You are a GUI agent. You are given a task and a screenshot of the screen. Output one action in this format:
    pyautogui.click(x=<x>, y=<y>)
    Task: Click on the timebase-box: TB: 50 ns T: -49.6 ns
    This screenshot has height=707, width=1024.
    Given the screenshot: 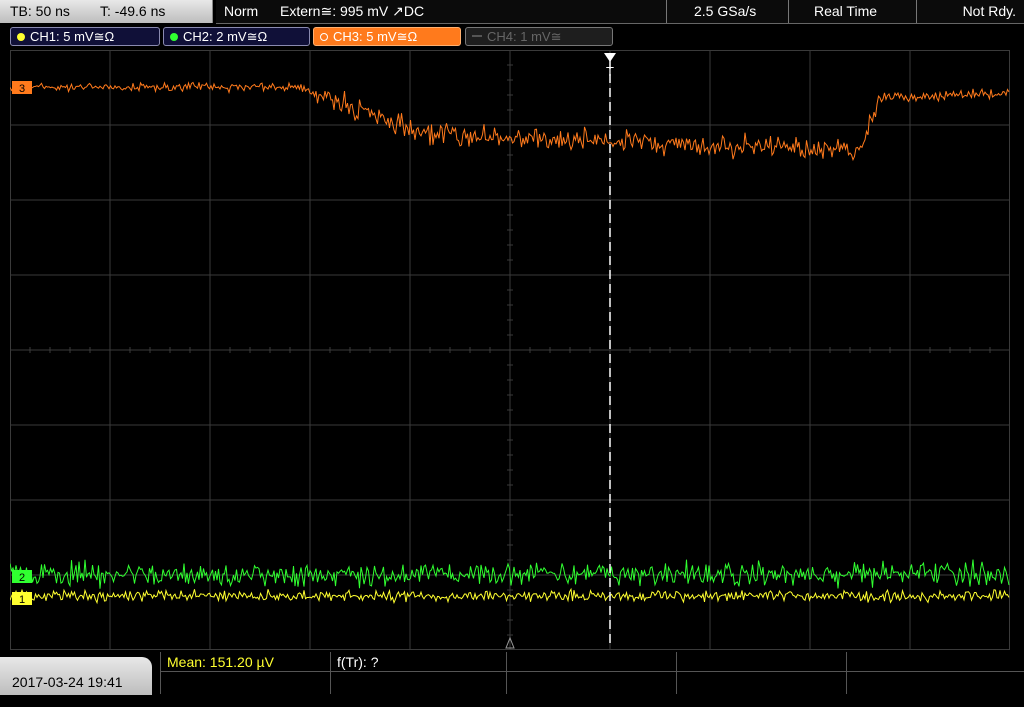 What is the action you would take?
    pyautogui.click(x=106, y=11)
    